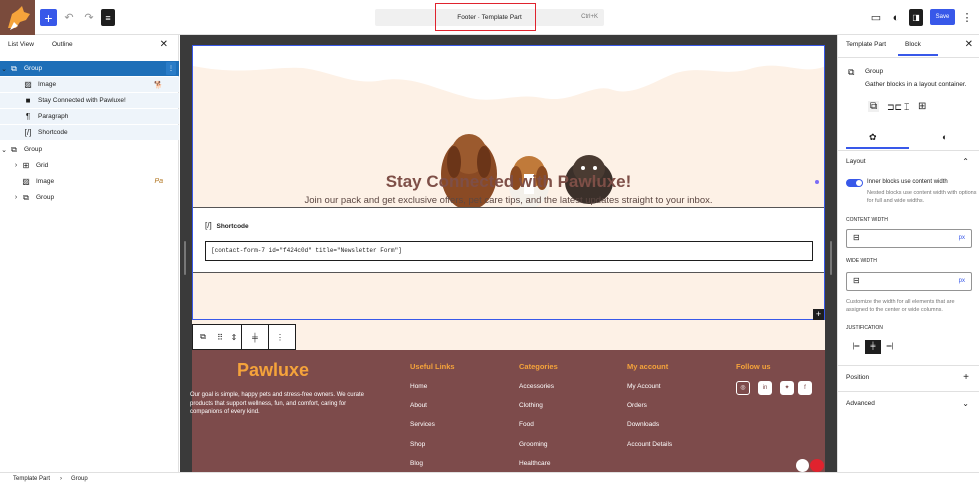 The image size is (979, 486). Describe the element at coordinates (765, 388) in the screenshot. I see `linkedin-icon: in` at that location.